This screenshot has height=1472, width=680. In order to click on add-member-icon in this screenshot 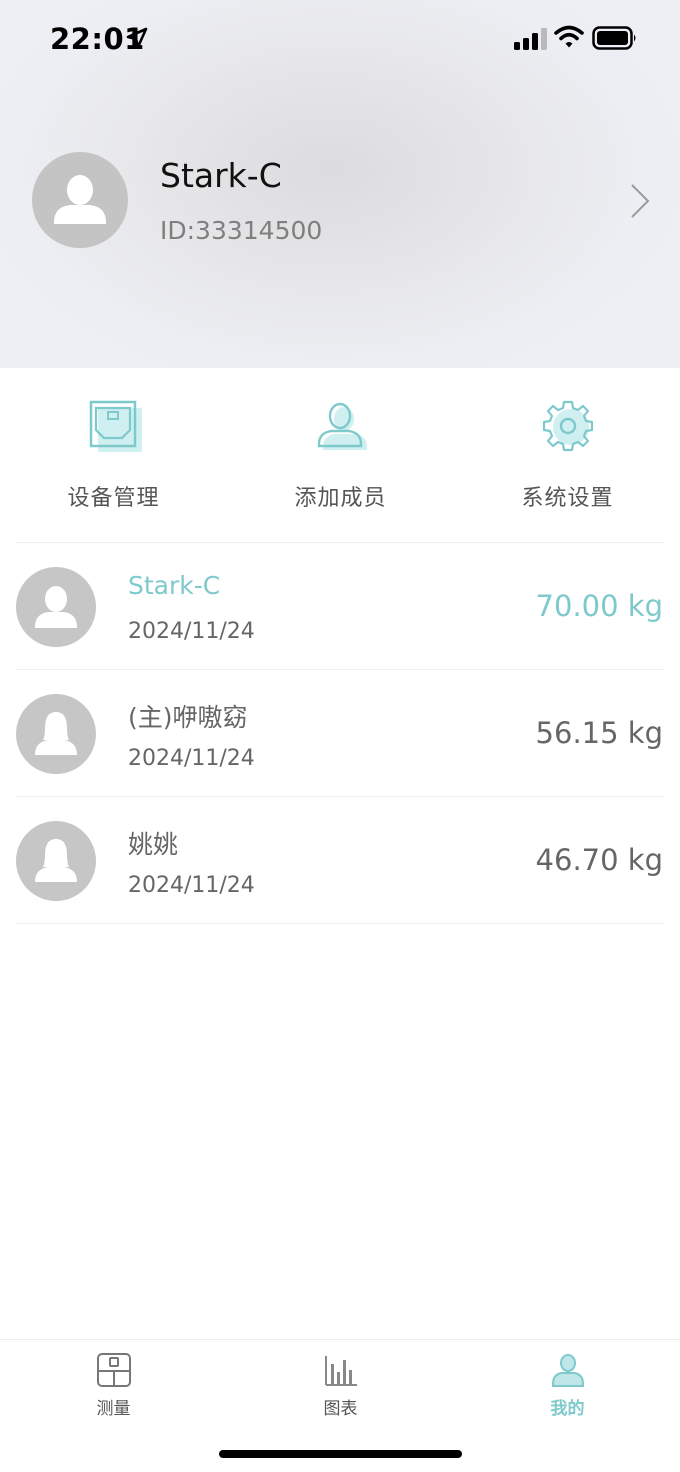, I will do `click(342, 426)`.